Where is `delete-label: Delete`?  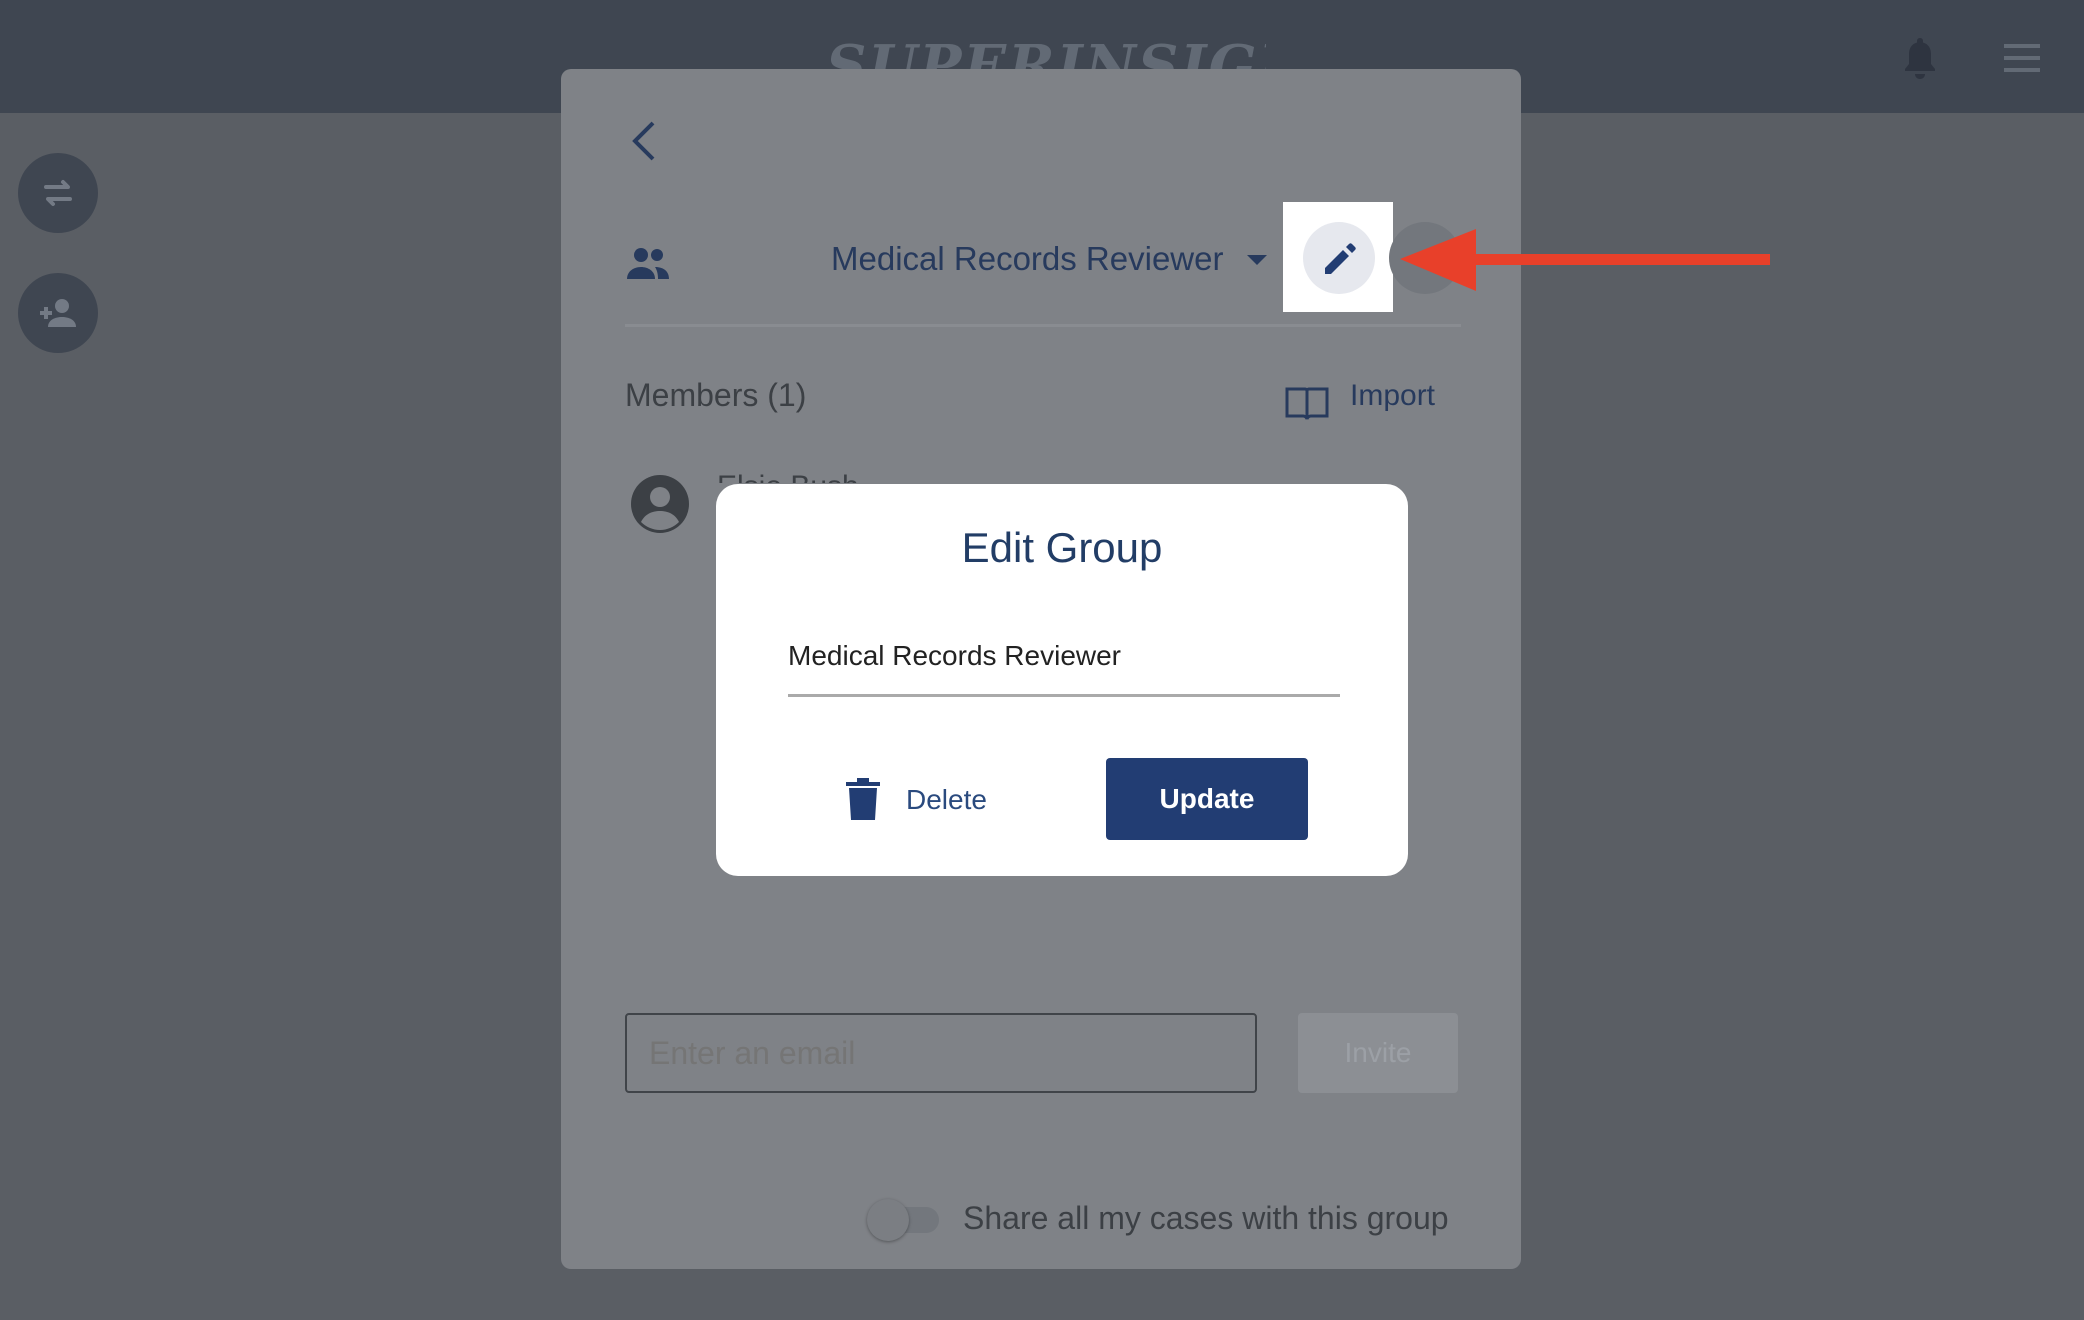 delete-label: Delete is located at coordinates (946, 799).